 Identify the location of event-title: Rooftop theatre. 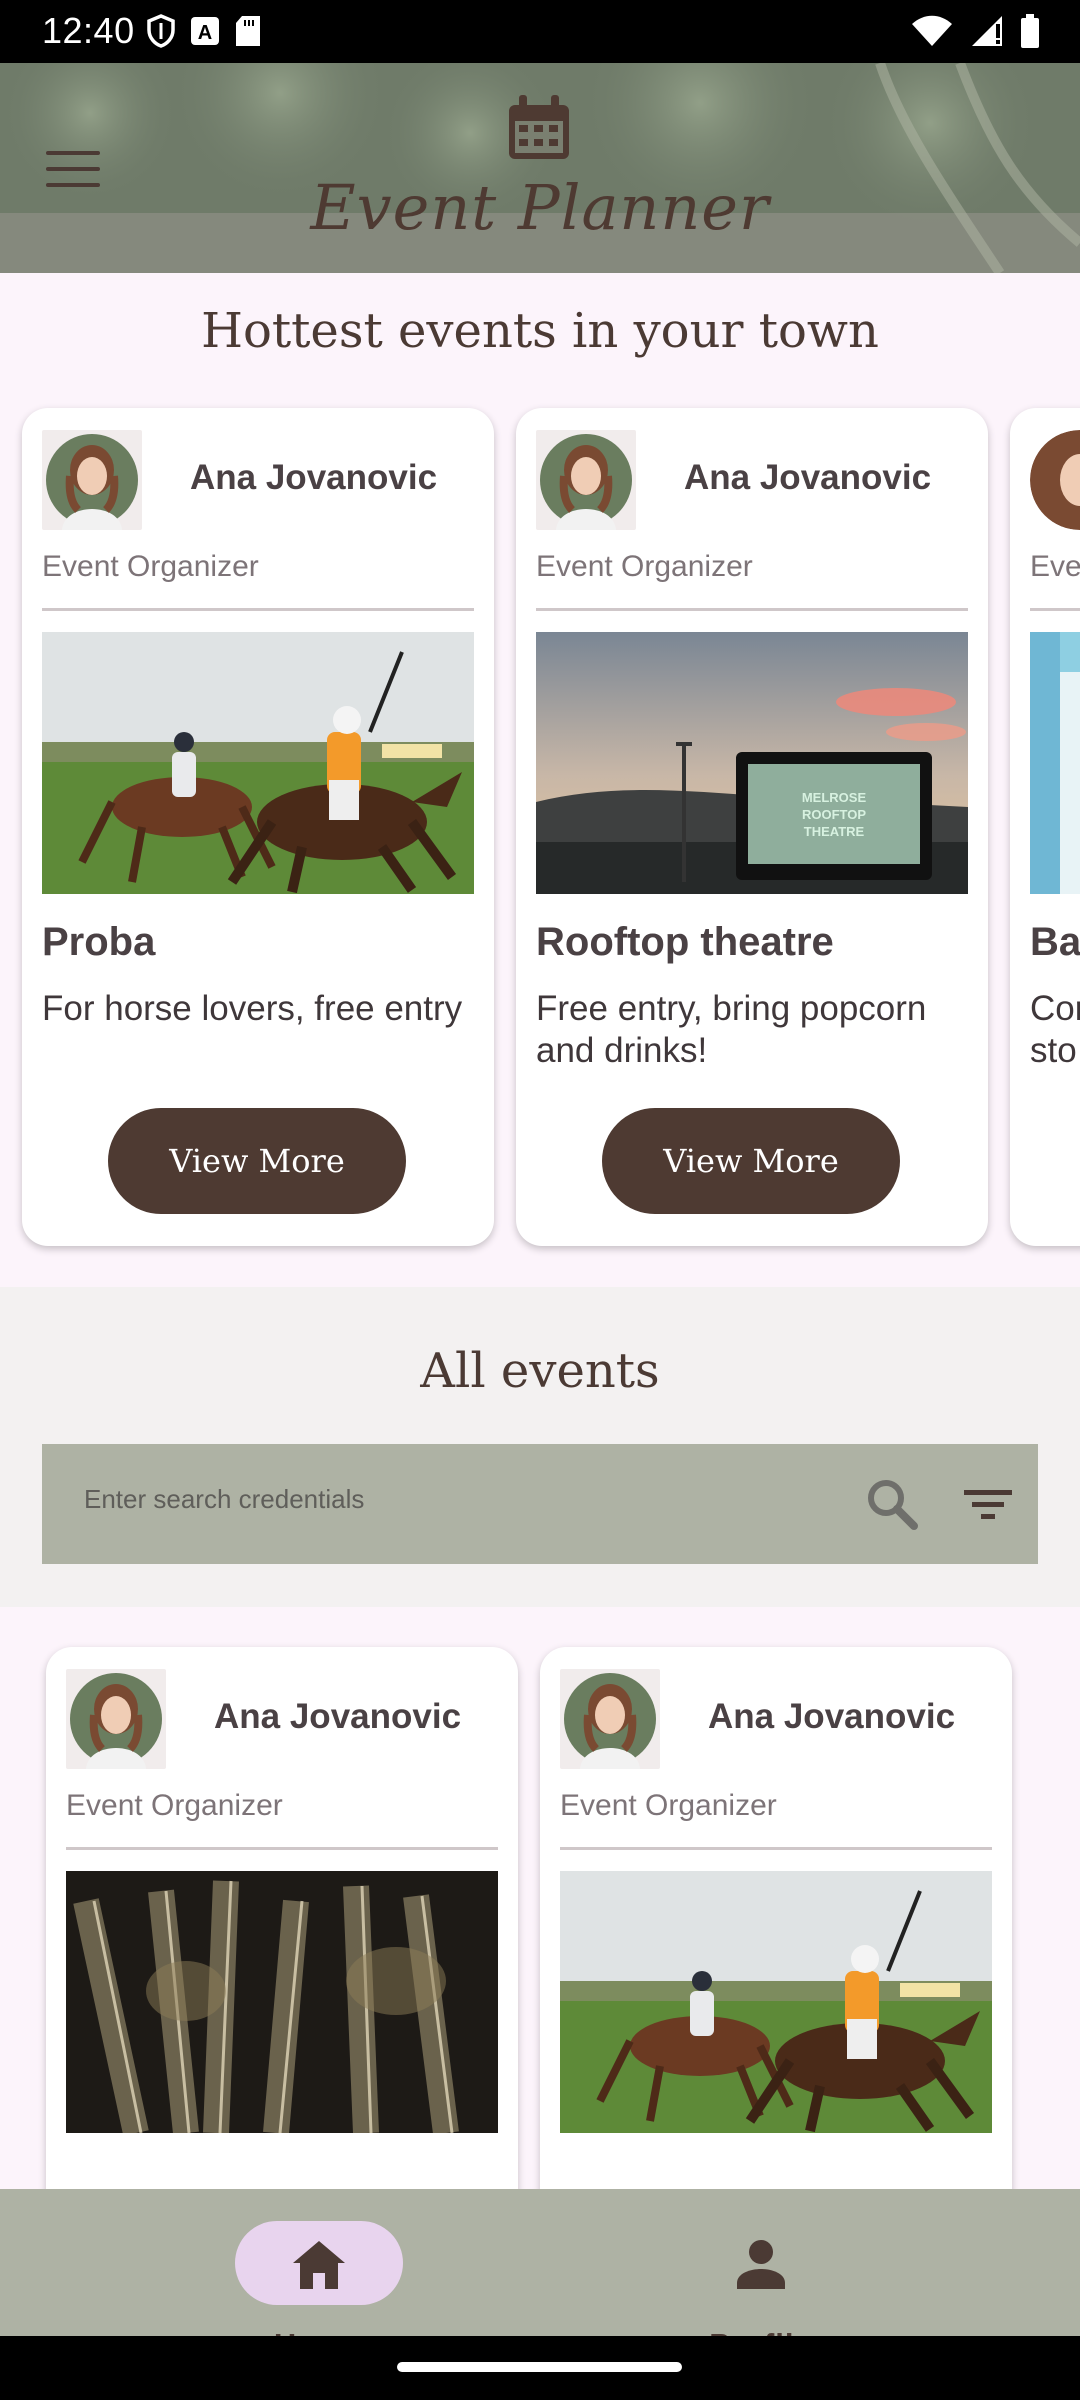
(685, 942).